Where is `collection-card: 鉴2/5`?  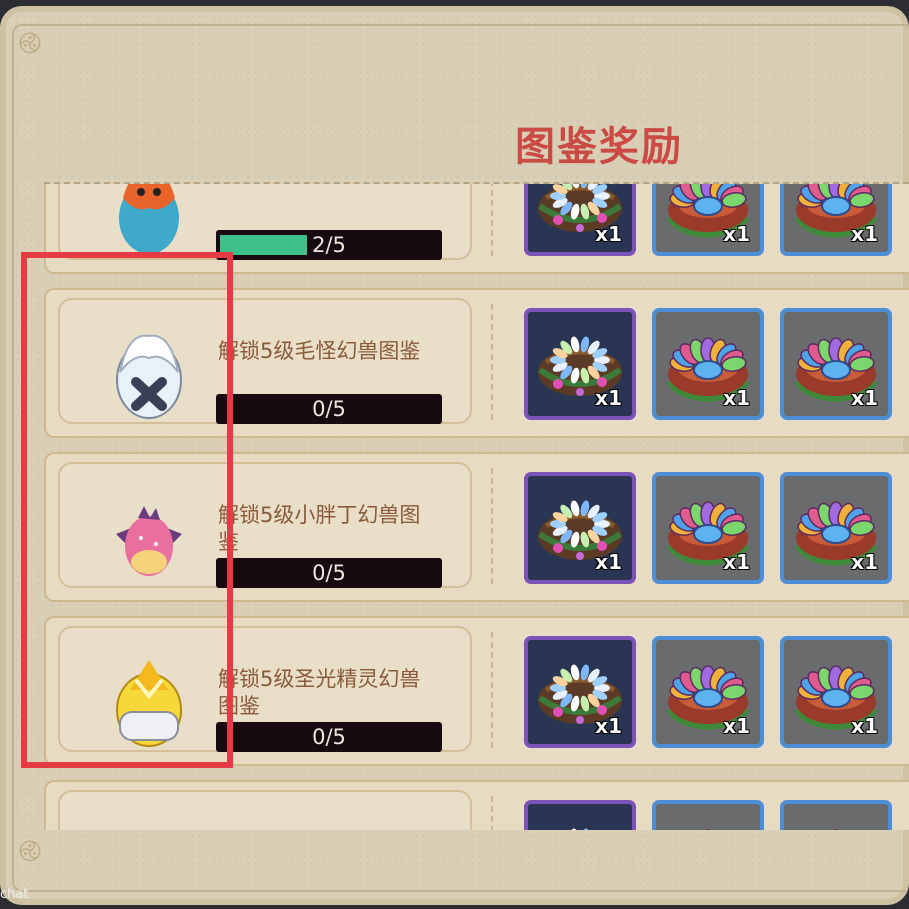 collection-card: 鉴2/5 is located at coordinates (265, 222).